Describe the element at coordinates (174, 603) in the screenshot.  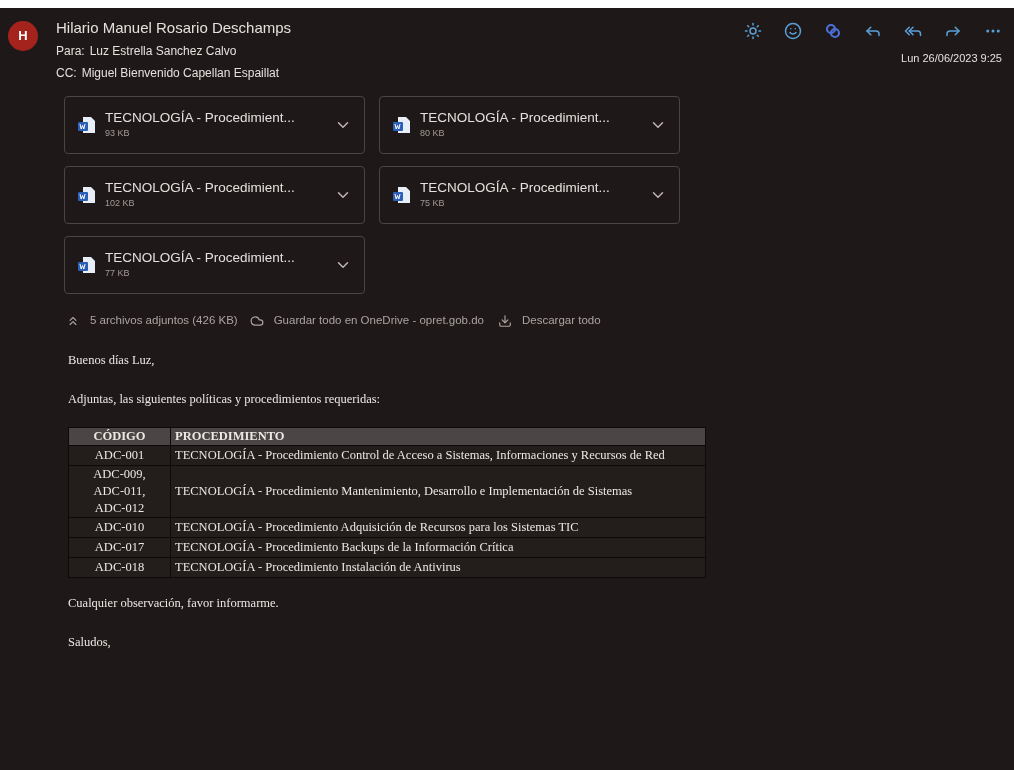
I see `closing-text: Cualquier observación, favor informarme.` at that location.